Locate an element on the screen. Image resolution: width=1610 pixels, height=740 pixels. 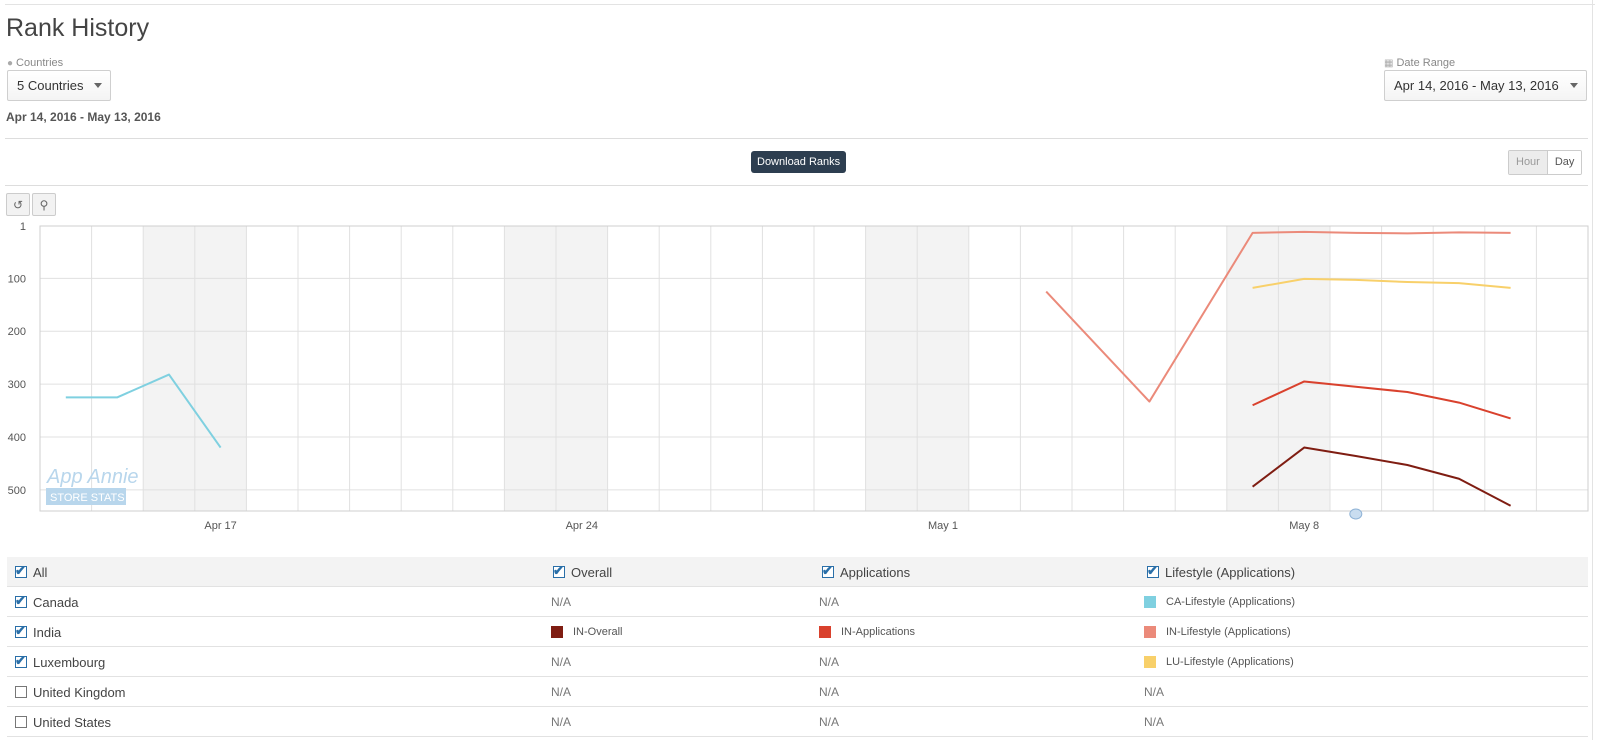
lifestyle-cell: CA-Lifestyle (Applications) is located at coordinates (1219, 602).